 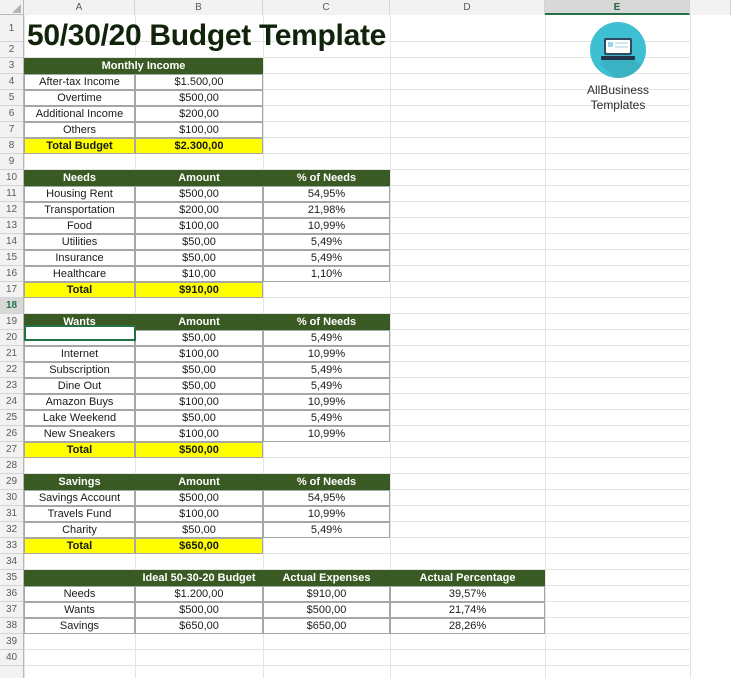 I want to click on savings-percent-0: 54,95%, so click(x=326, y=498).